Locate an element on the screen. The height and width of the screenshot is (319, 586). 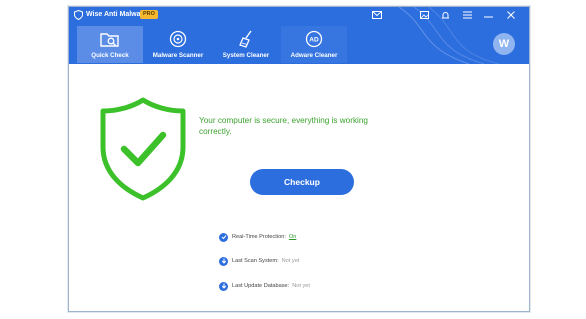
tab-adware-cleaner: AD Adware Cleaner is located at coordinates (314, 44).